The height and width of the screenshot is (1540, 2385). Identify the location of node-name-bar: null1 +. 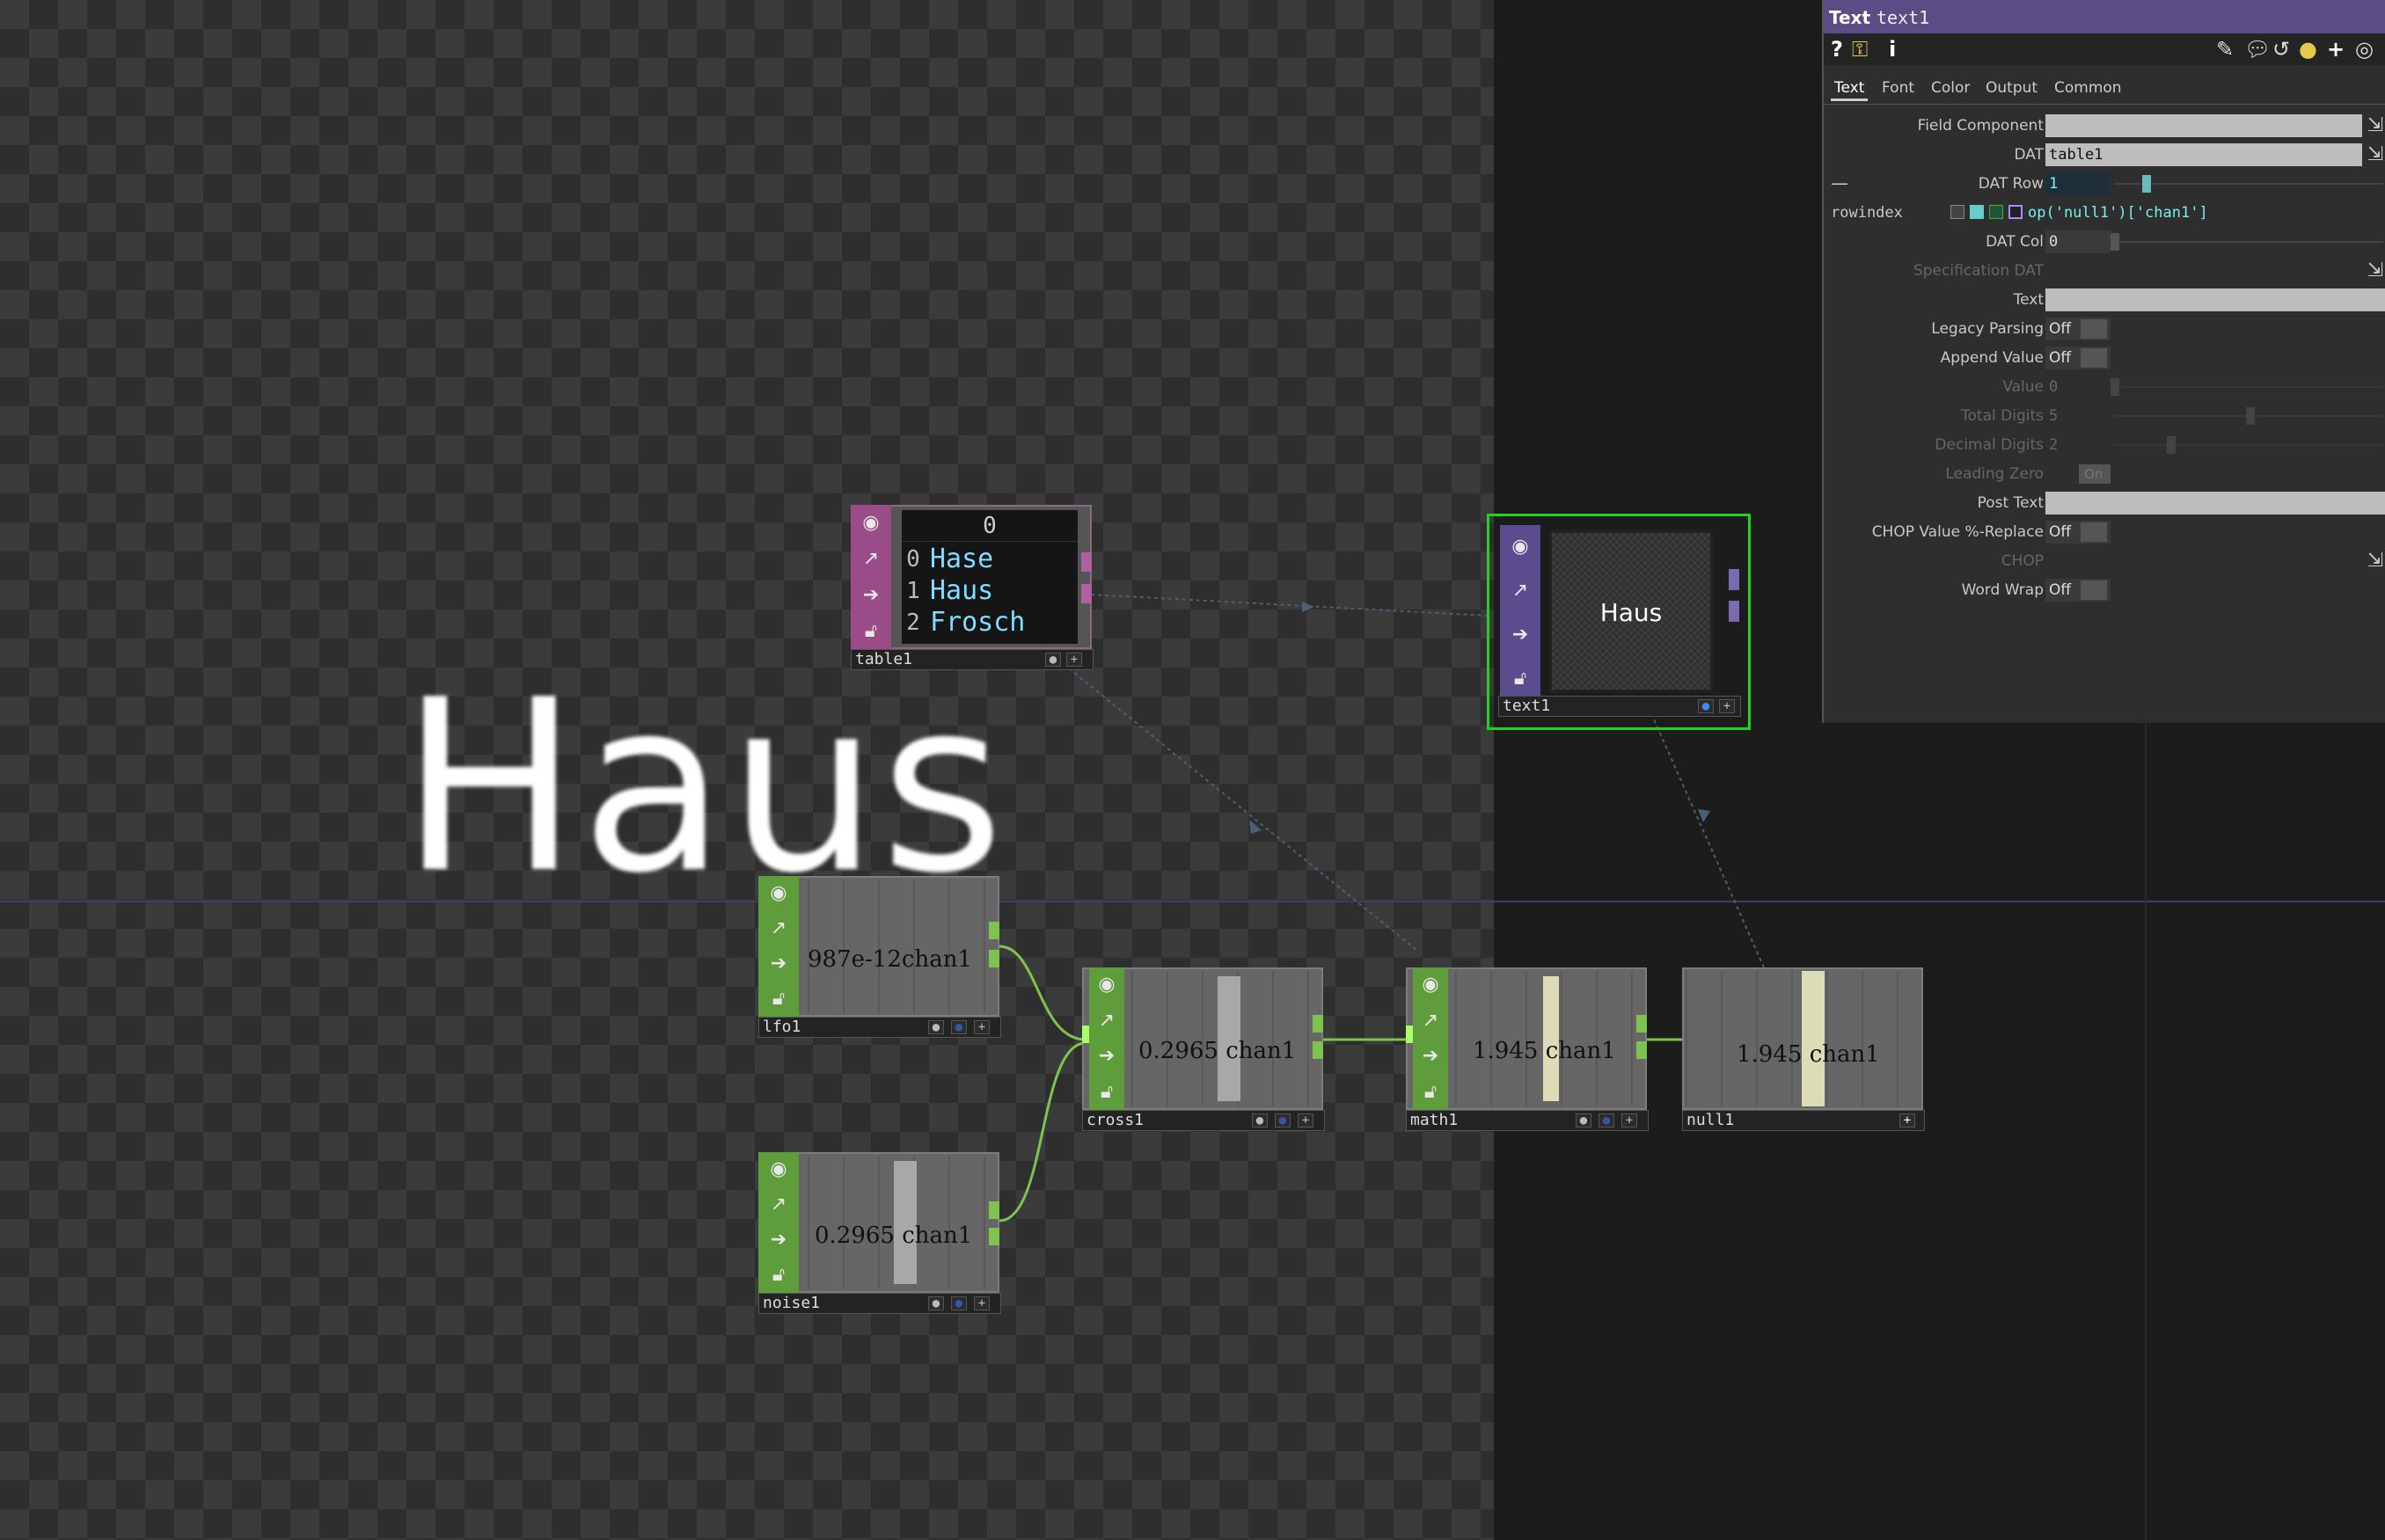
(1803, 1120).